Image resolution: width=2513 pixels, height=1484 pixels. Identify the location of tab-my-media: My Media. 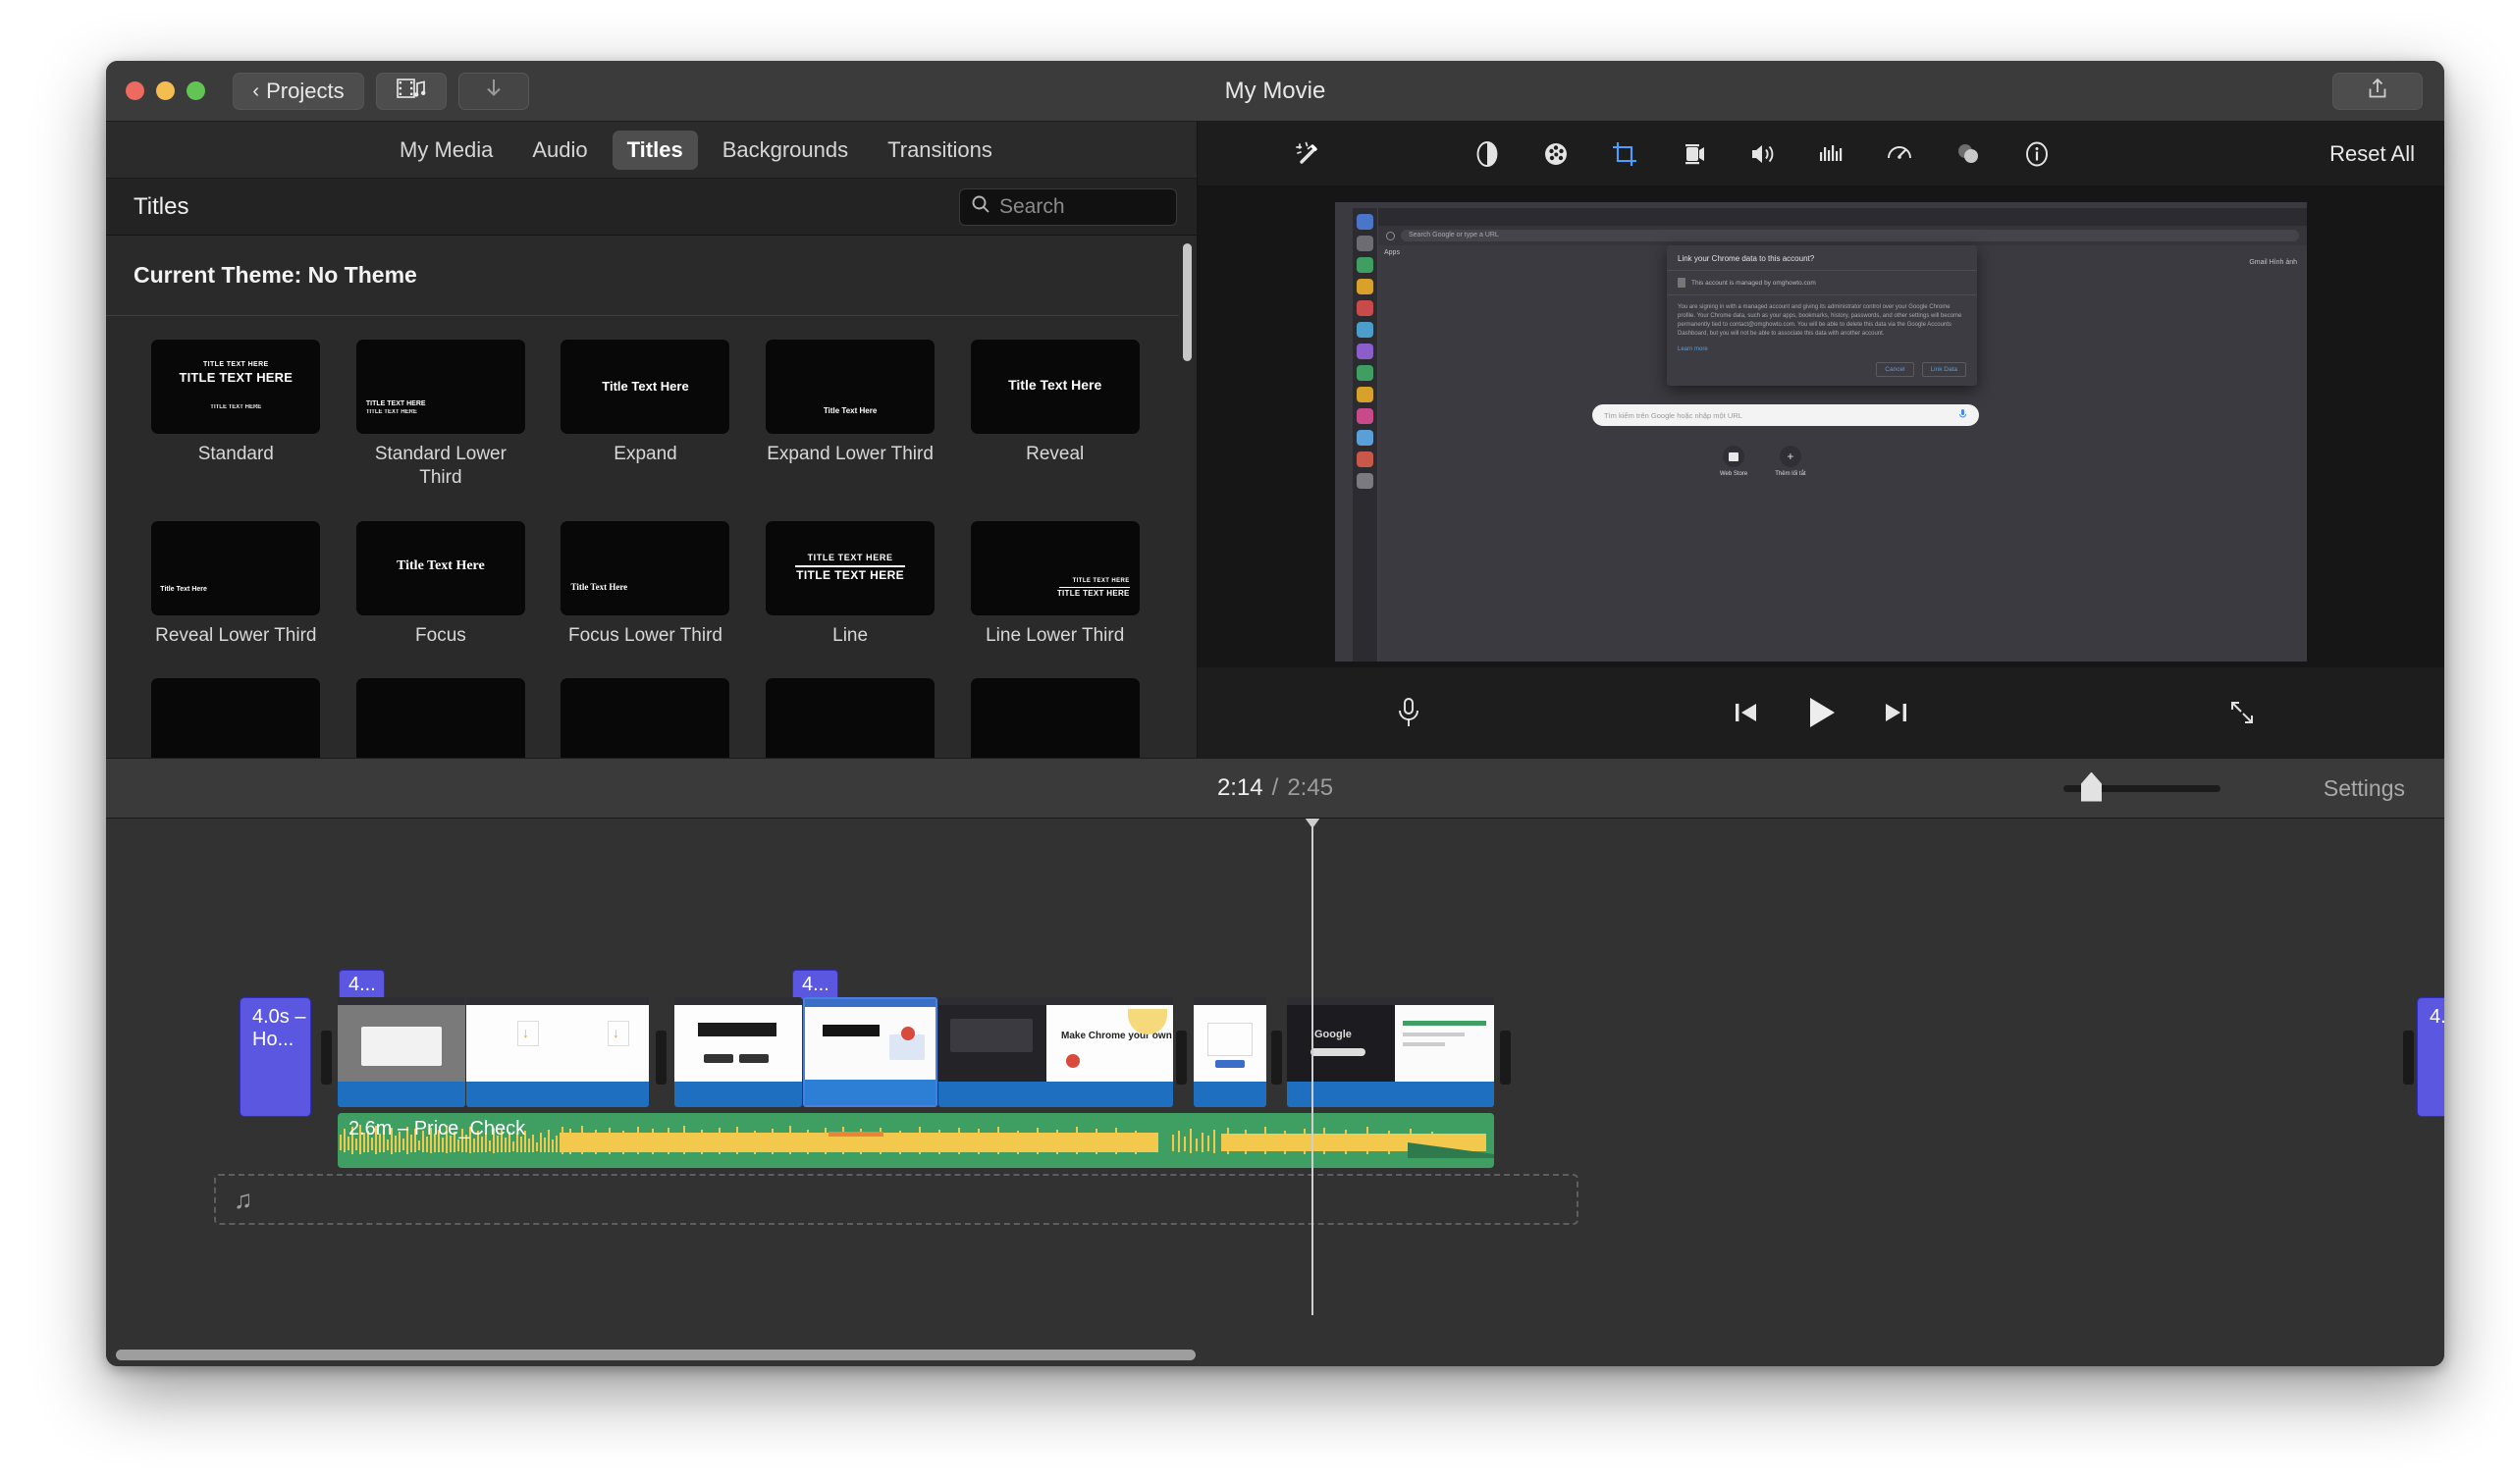
(447, 150).